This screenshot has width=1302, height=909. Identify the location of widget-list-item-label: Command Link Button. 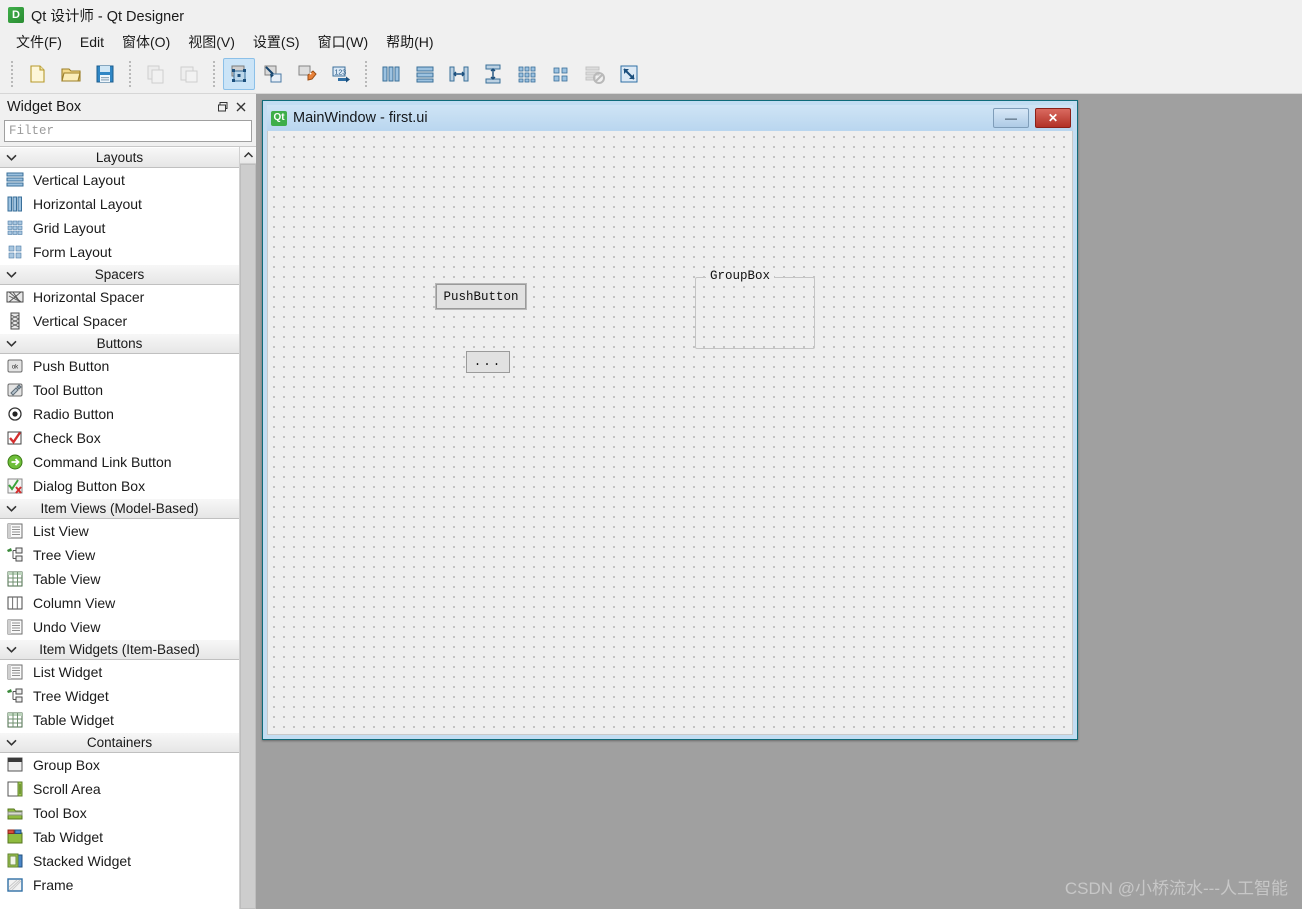
(102, 462).